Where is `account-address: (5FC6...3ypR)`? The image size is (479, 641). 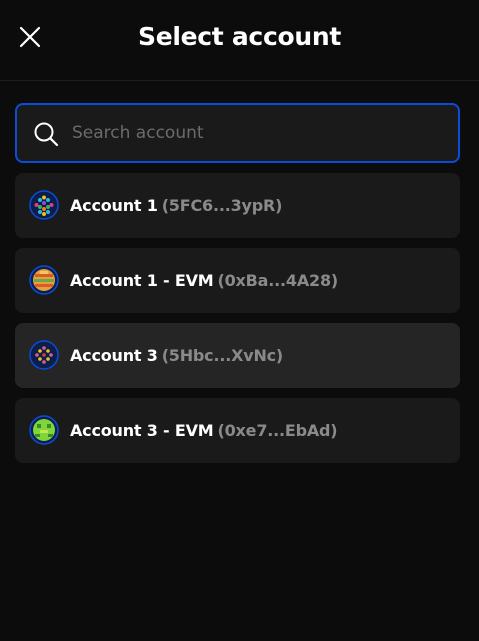 account-address: (5FC6...3ypR) is located at coordinates (222, 205).